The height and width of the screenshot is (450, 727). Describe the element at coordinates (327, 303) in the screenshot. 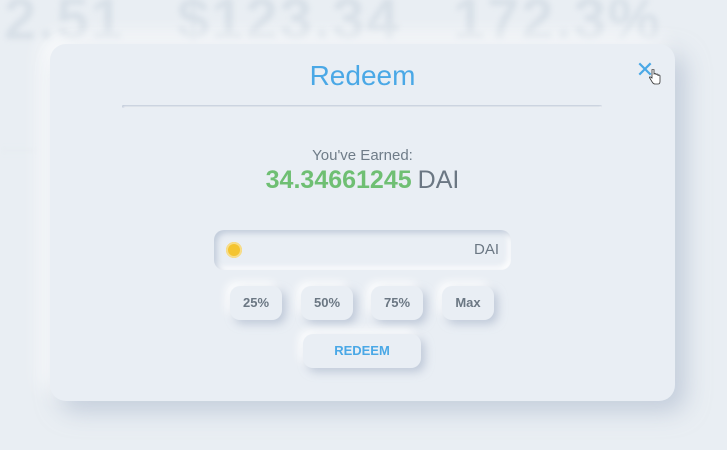

I see `percent-50-button: 50%` at that location.